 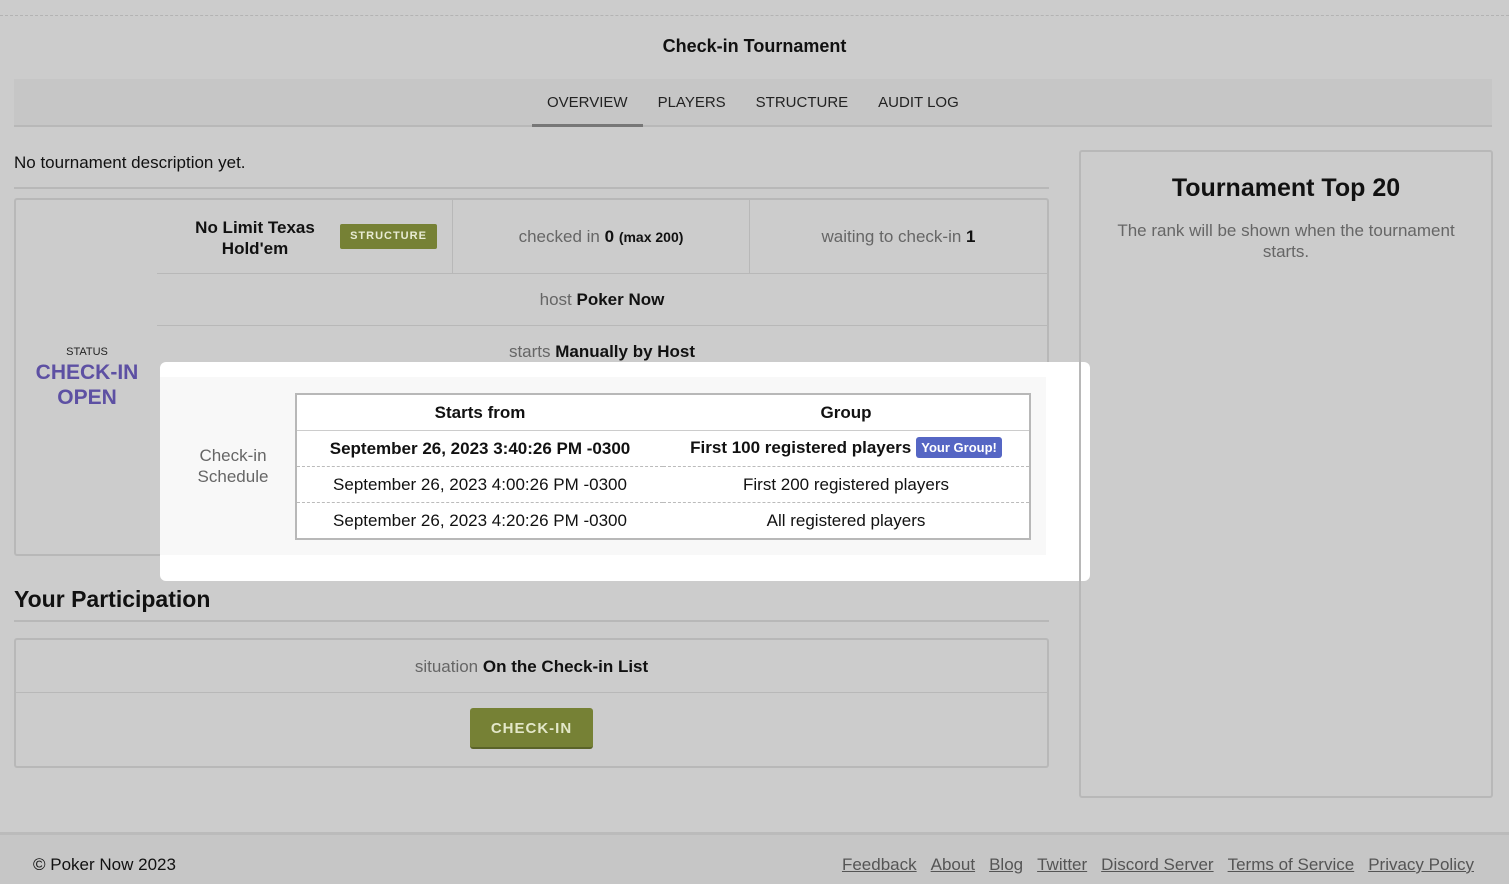 What do you see at coordinates (446, 666) in the screenshot?
I see `situation-label: situation` at bounding box center [446, 666].